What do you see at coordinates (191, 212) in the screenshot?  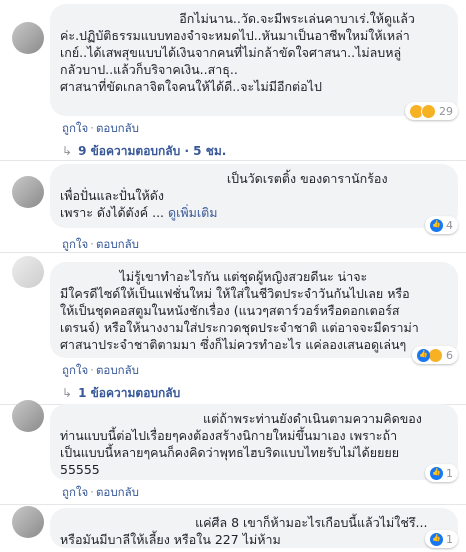 I see `see-more-link: ดูเพิ่มเติม` at bounding box center [191, 212].